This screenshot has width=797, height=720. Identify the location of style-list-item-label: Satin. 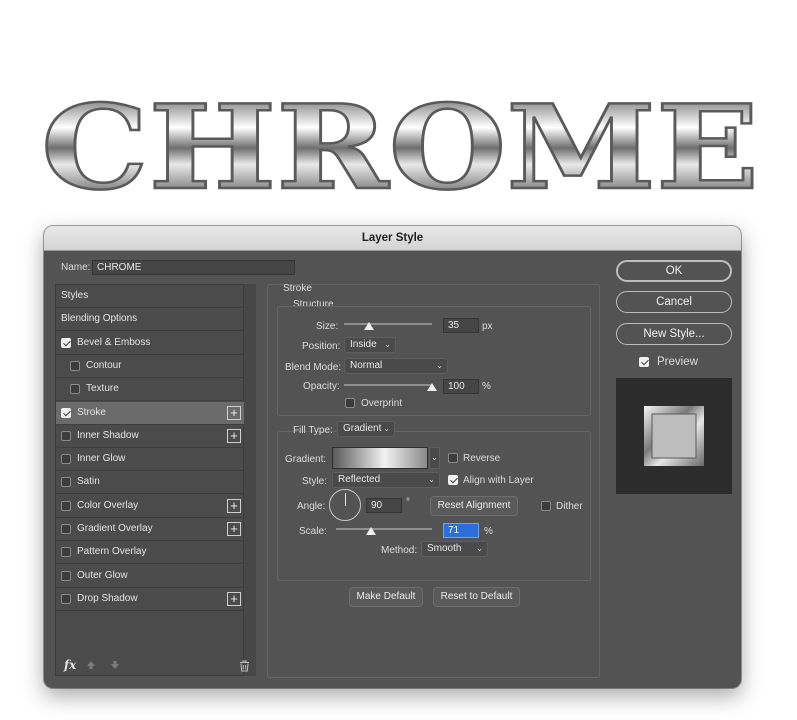
(88, 482).